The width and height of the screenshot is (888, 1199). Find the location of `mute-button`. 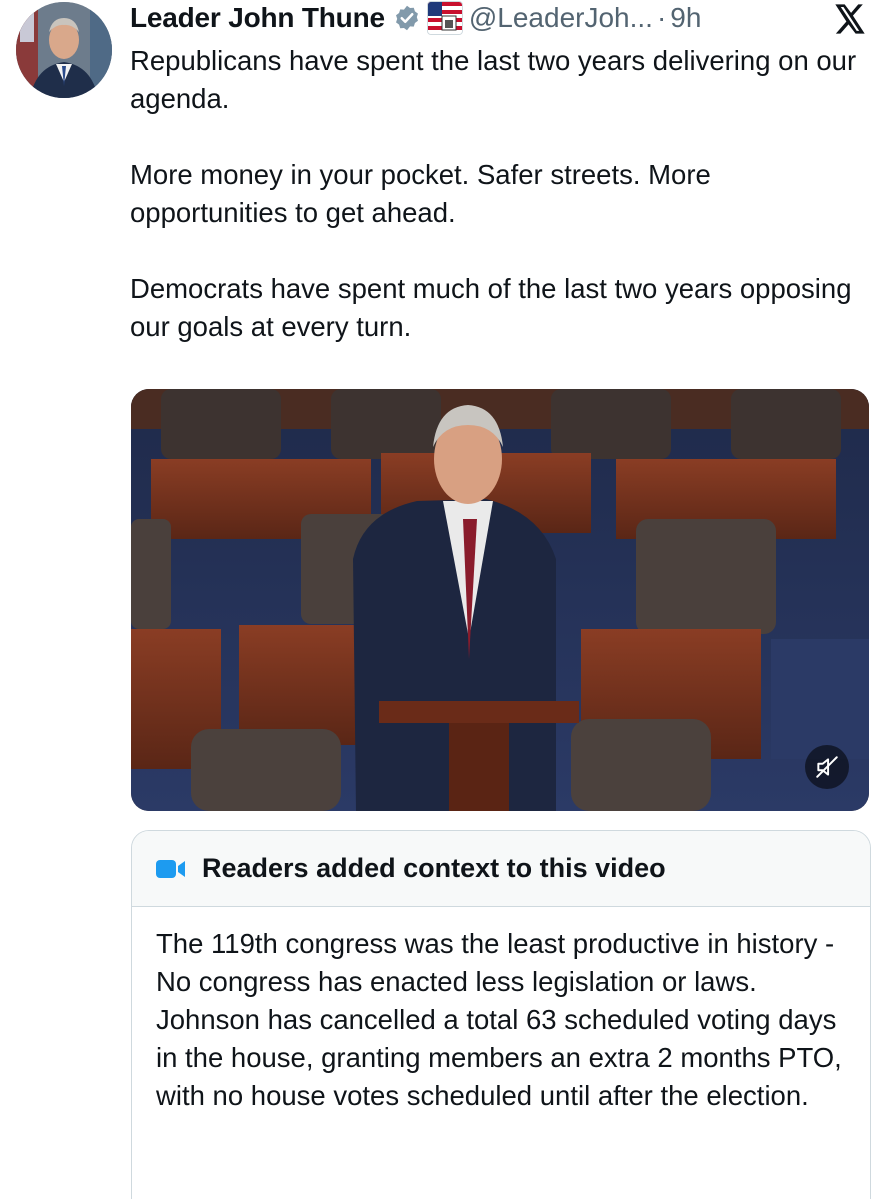

mute-button is located at coordinates (827, 767).